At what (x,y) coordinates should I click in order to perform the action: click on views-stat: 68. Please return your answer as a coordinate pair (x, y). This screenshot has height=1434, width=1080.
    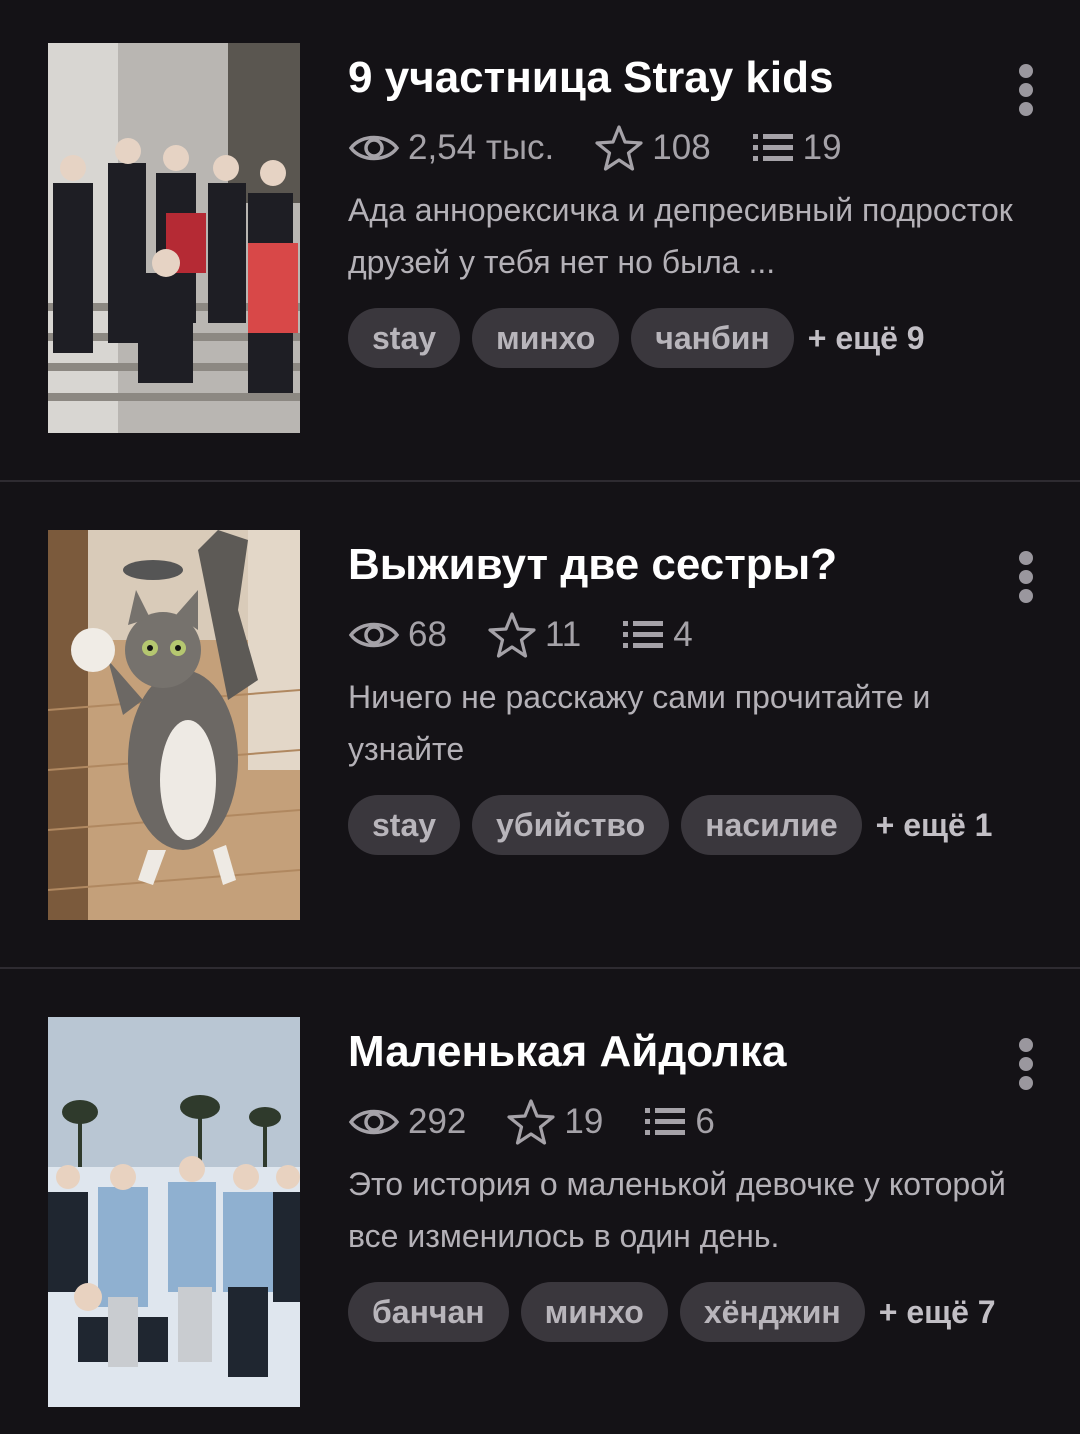
    Looking at the image, I should click on (397, 635).